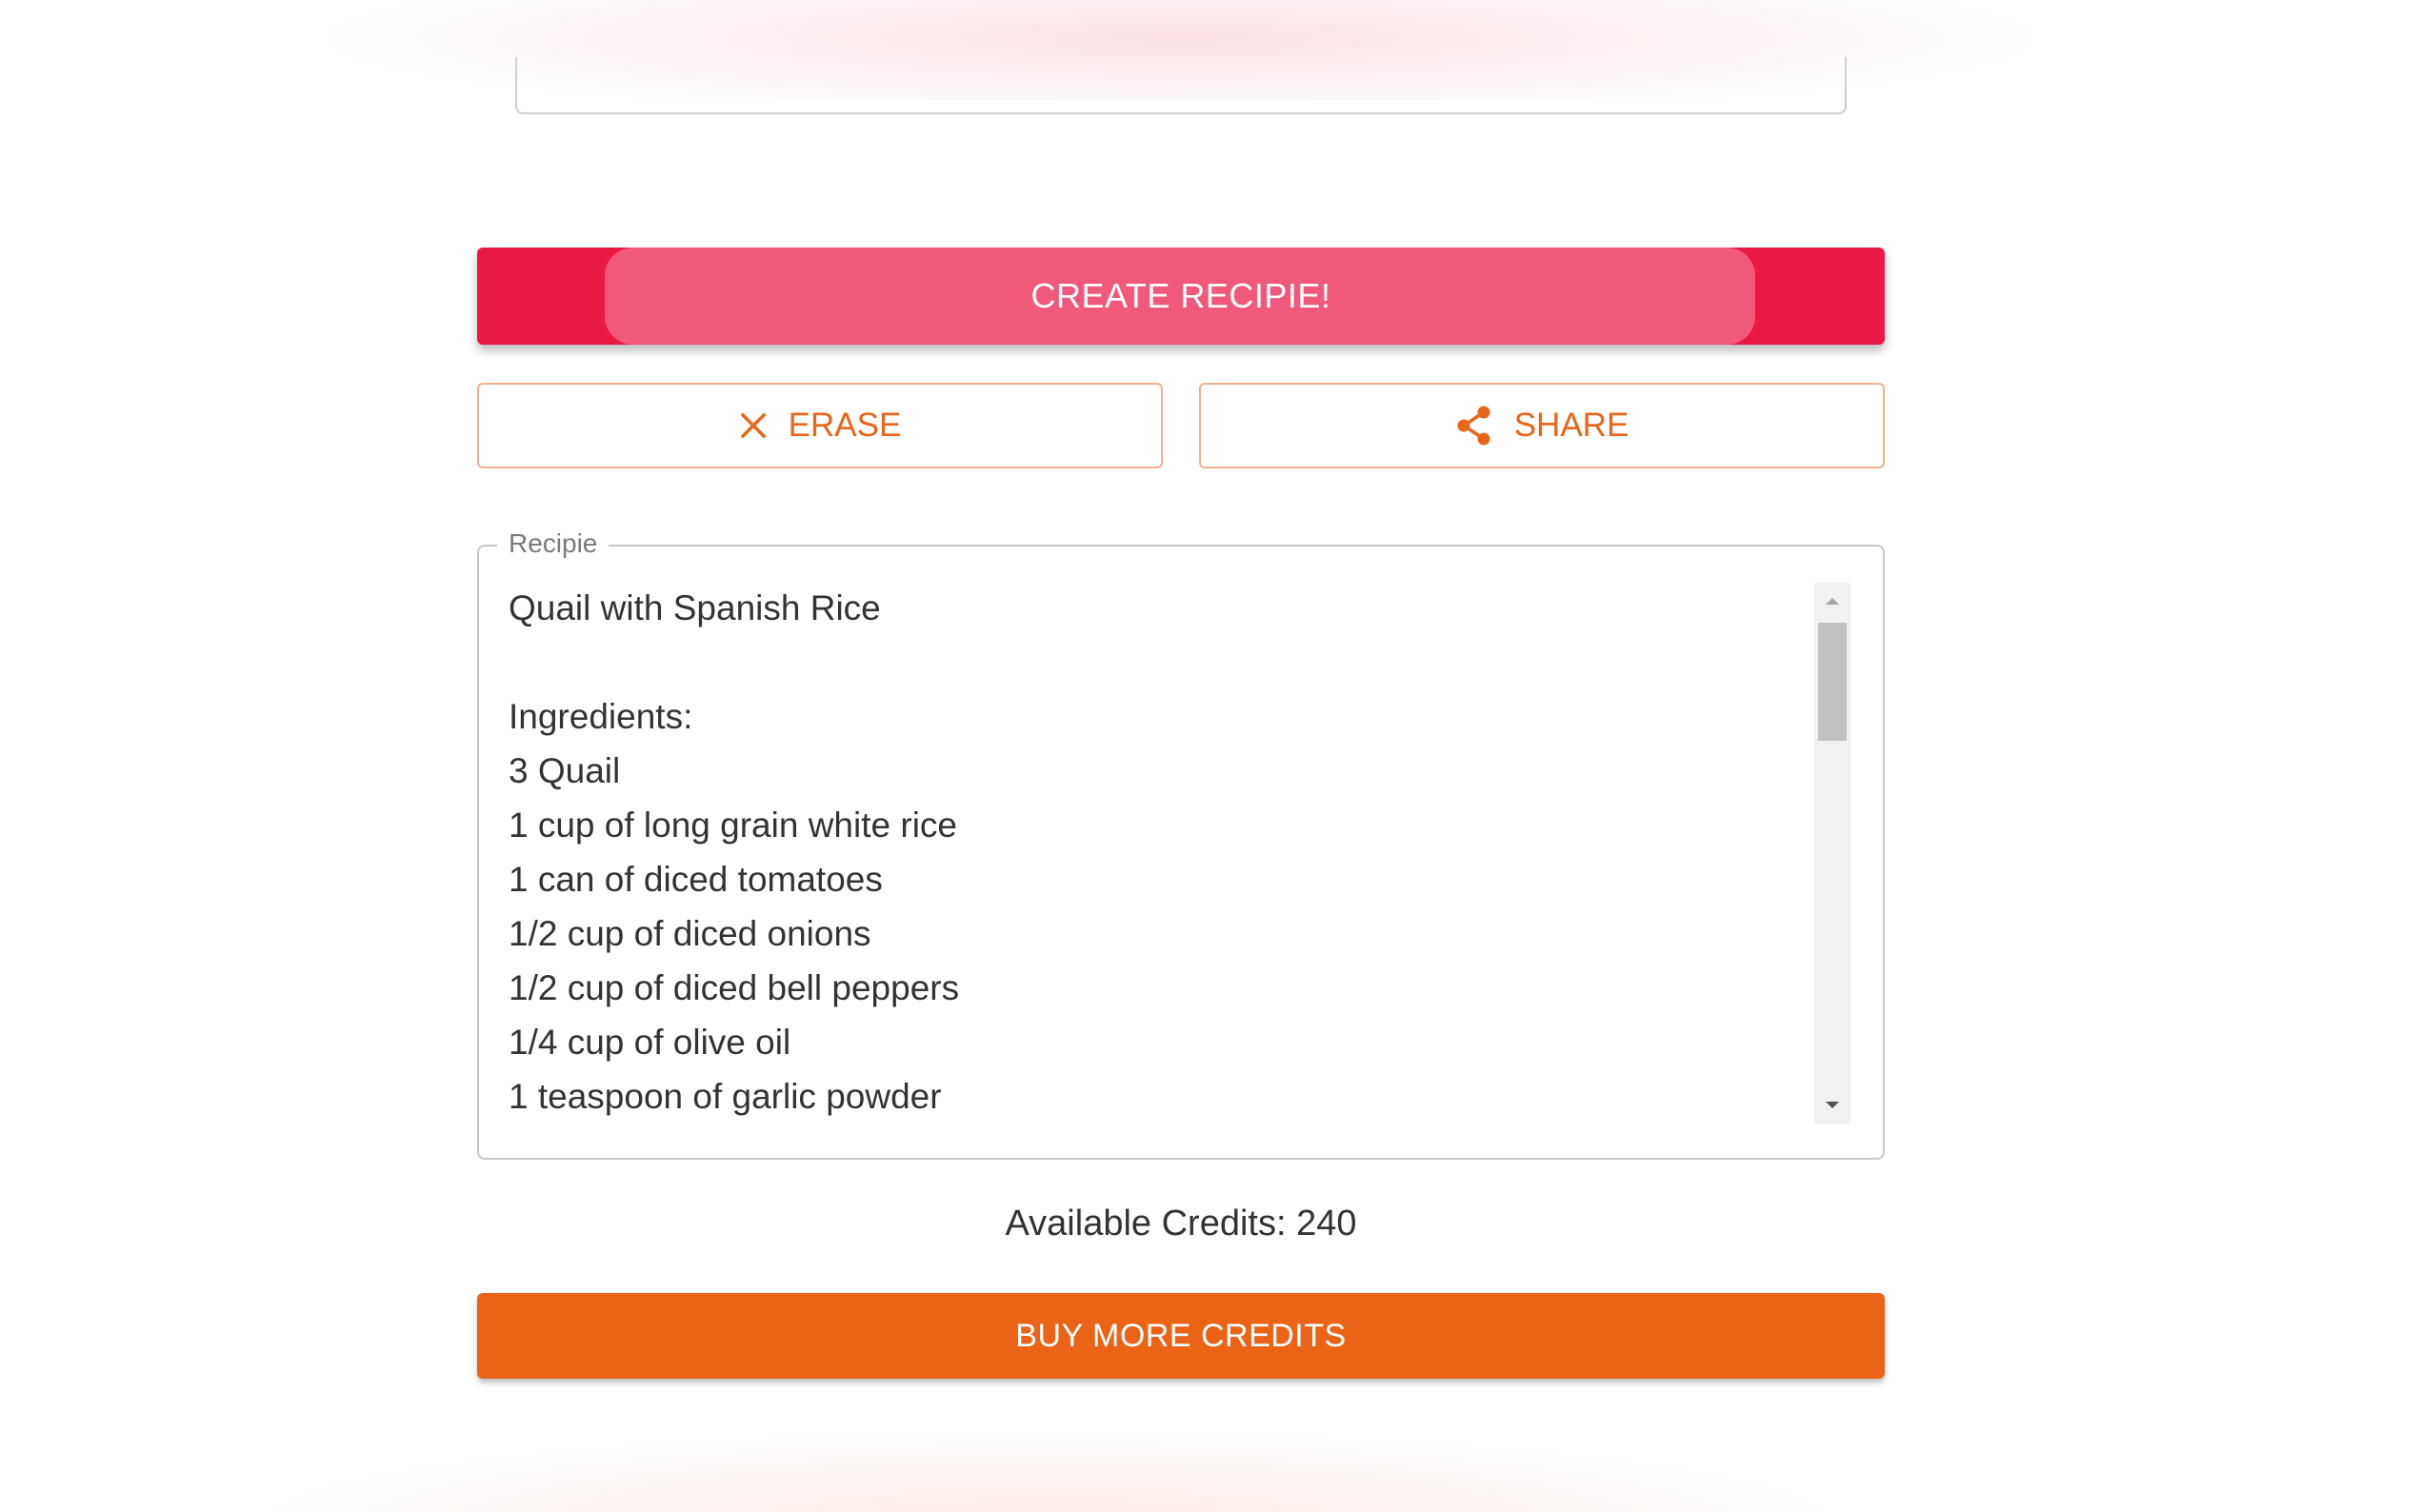 The image size is (2419, 1512). Describe the element at coordinates (1571, 425) in the screenshot. I see `share-label: SHARE` at that location.